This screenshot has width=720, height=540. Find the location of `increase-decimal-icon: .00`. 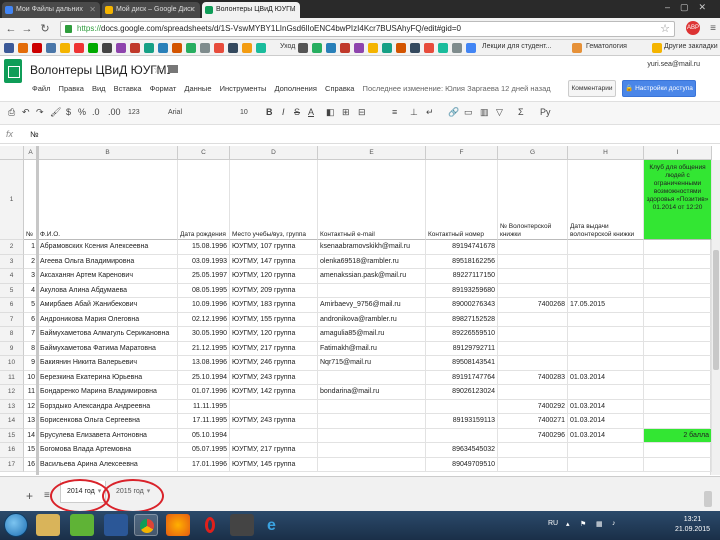

increase-decimal-icon: .00 is located at coordinates (114, 112).